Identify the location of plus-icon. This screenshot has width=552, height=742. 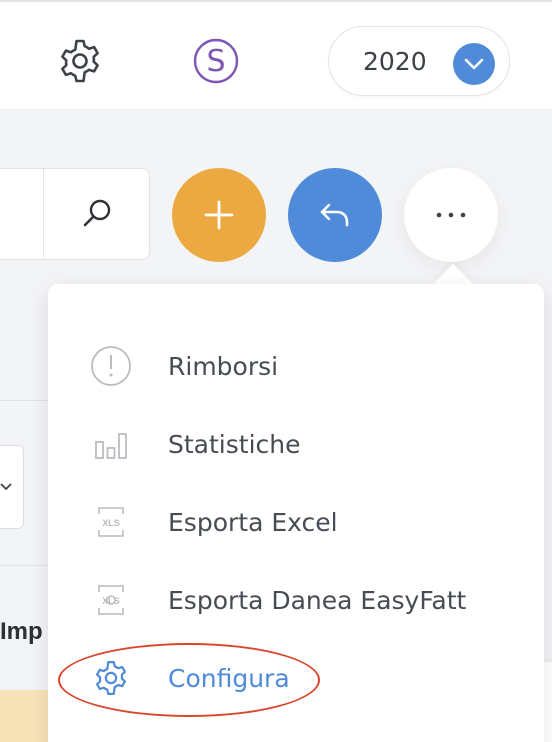
(219, 215).